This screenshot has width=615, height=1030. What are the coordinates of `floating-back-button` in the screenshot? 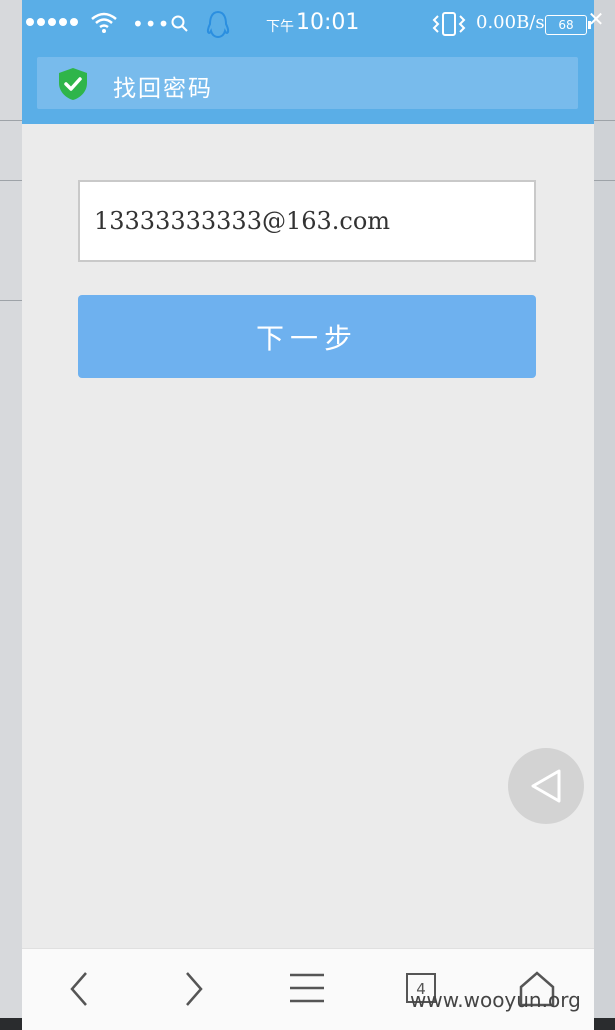 It's located at (546, 786).